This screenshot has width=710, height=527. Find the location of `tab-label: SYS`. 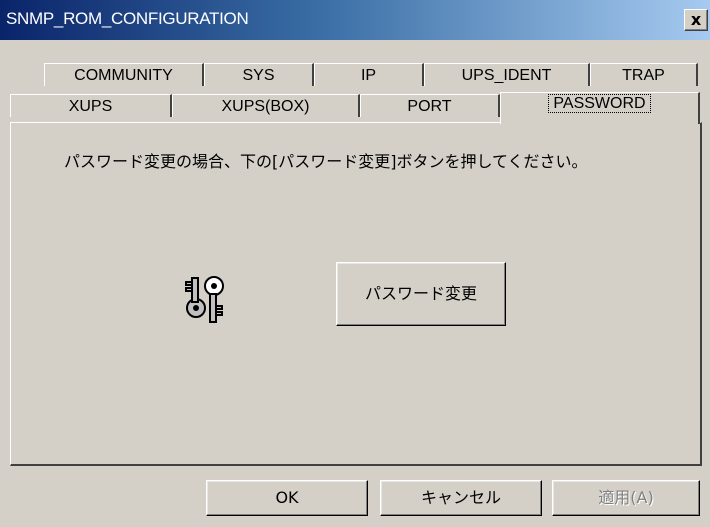

tab-label: SYS is located at coordinates (258, 75).